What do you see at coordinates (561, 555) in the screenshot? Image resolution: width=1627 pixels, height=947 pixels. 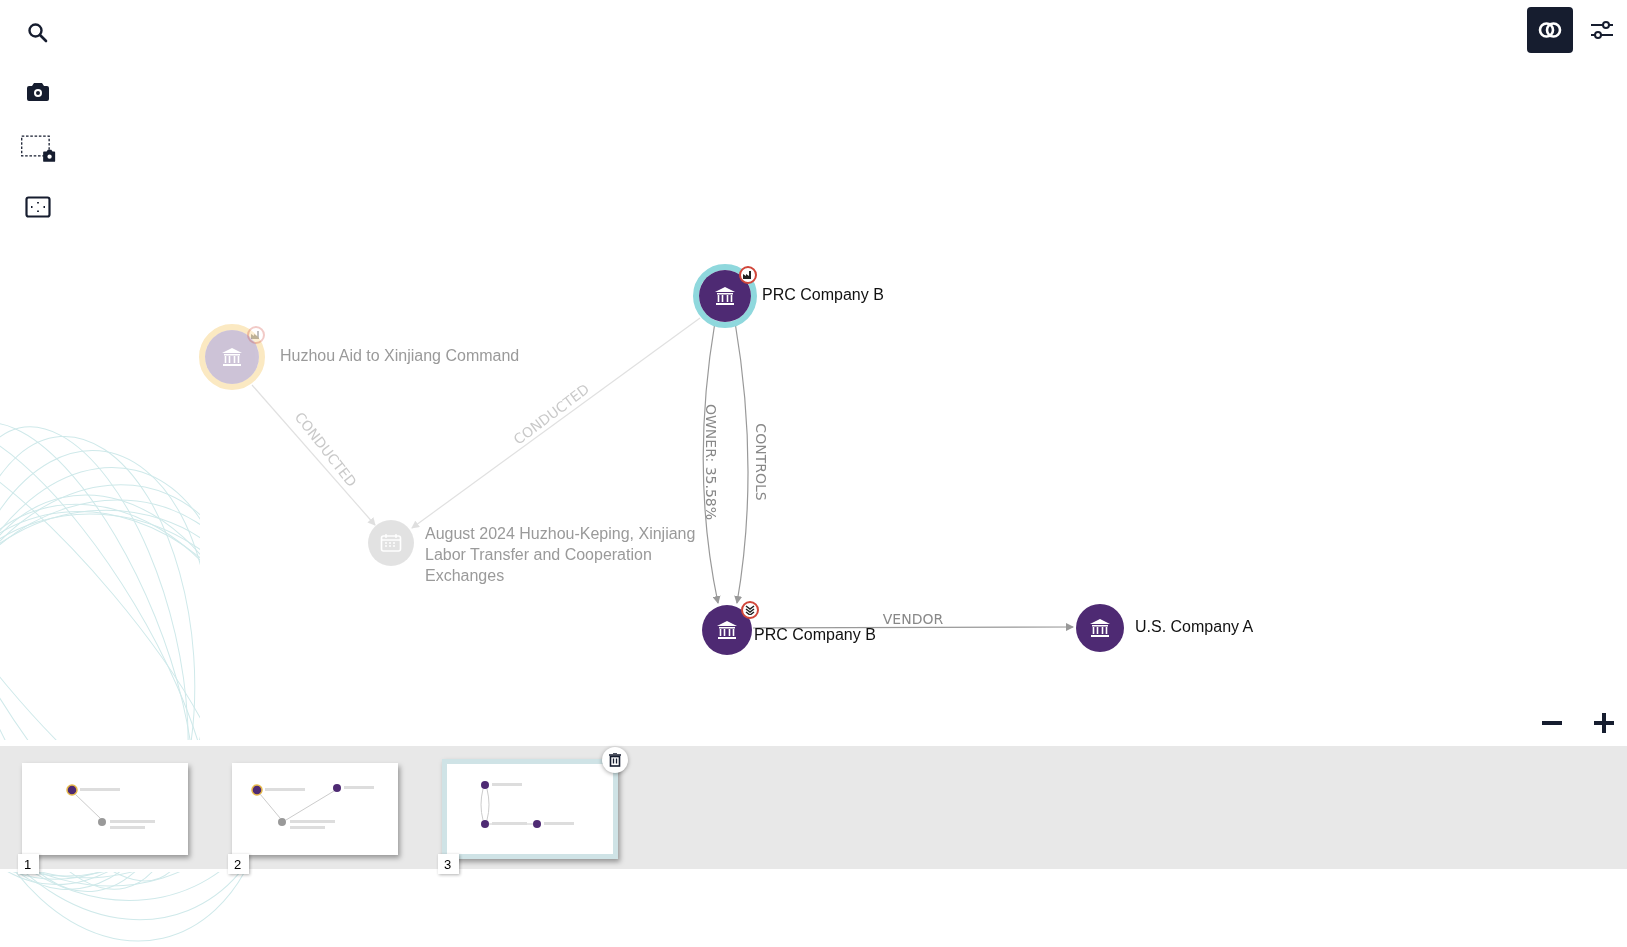 I see `node-label: August 2024 Huzhou-Keping, Xinjiang Labor Transfer and Cooperation Exchanges` at bounding box center [561, 555].